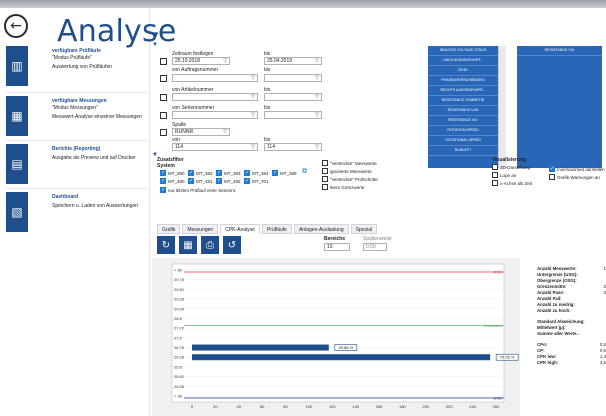 Image resolution: width=606 pixels, height=416 pixels. Describe the element at coordinates (198, 190) in the screenshot. I see `last-run-checkbox: ✓ nur letzten Prüflauf einer Seriennr.` at that location.